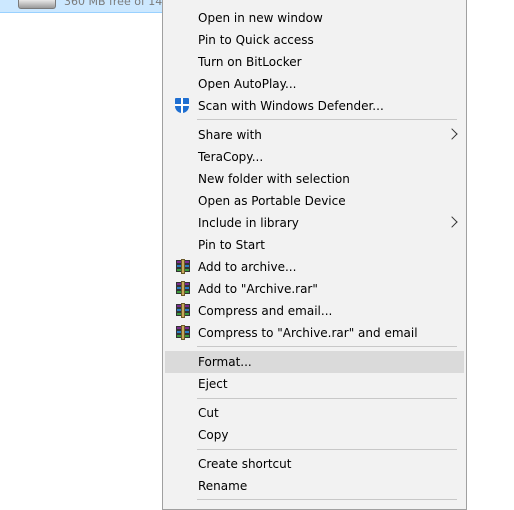  I want to click on menu-item-label: Compress to "Archive.rar" and email, so click(308, 333).